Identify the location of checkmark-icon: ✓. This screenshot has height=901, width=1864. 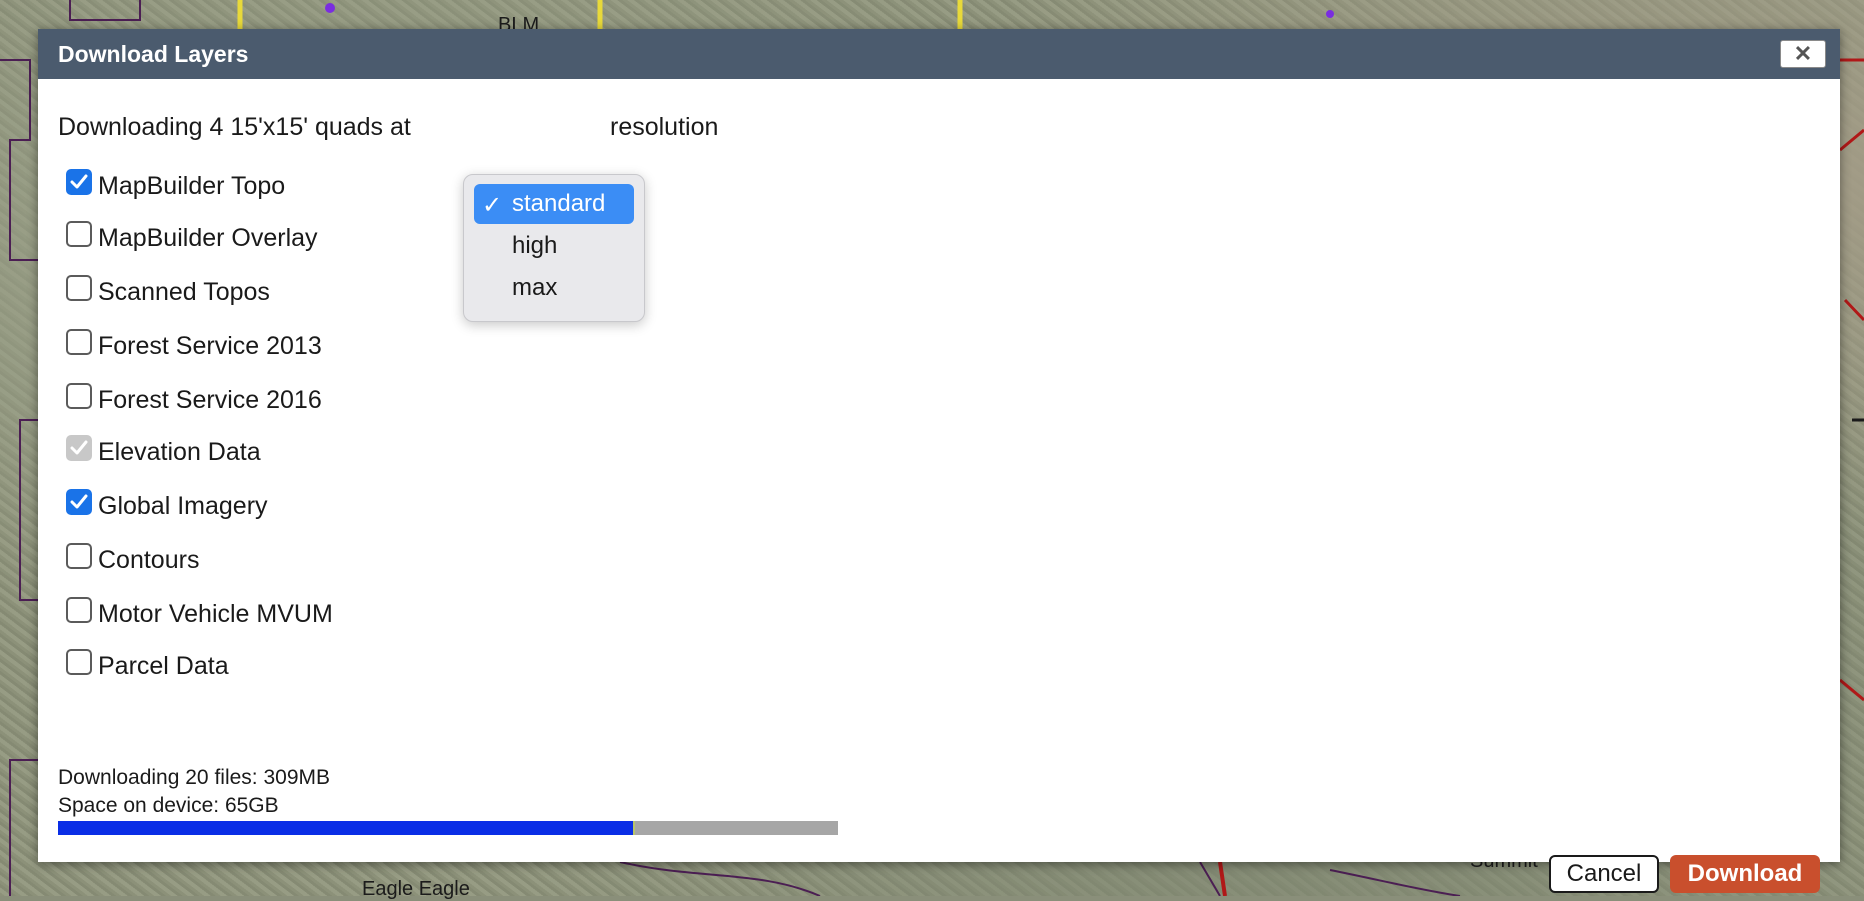
(492, 205).